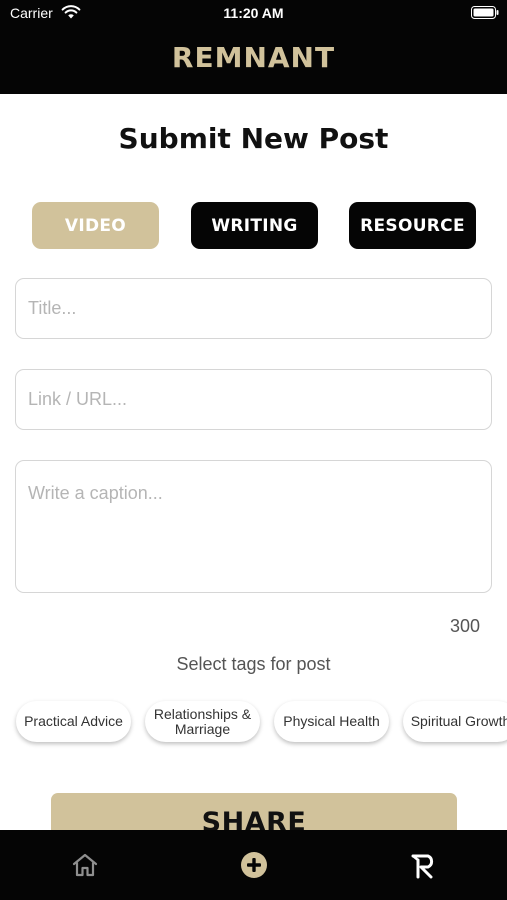 The width and height of the screenshot is (507, 900). I want to click on app-brand-title: REMNANT, so click(253, 57).